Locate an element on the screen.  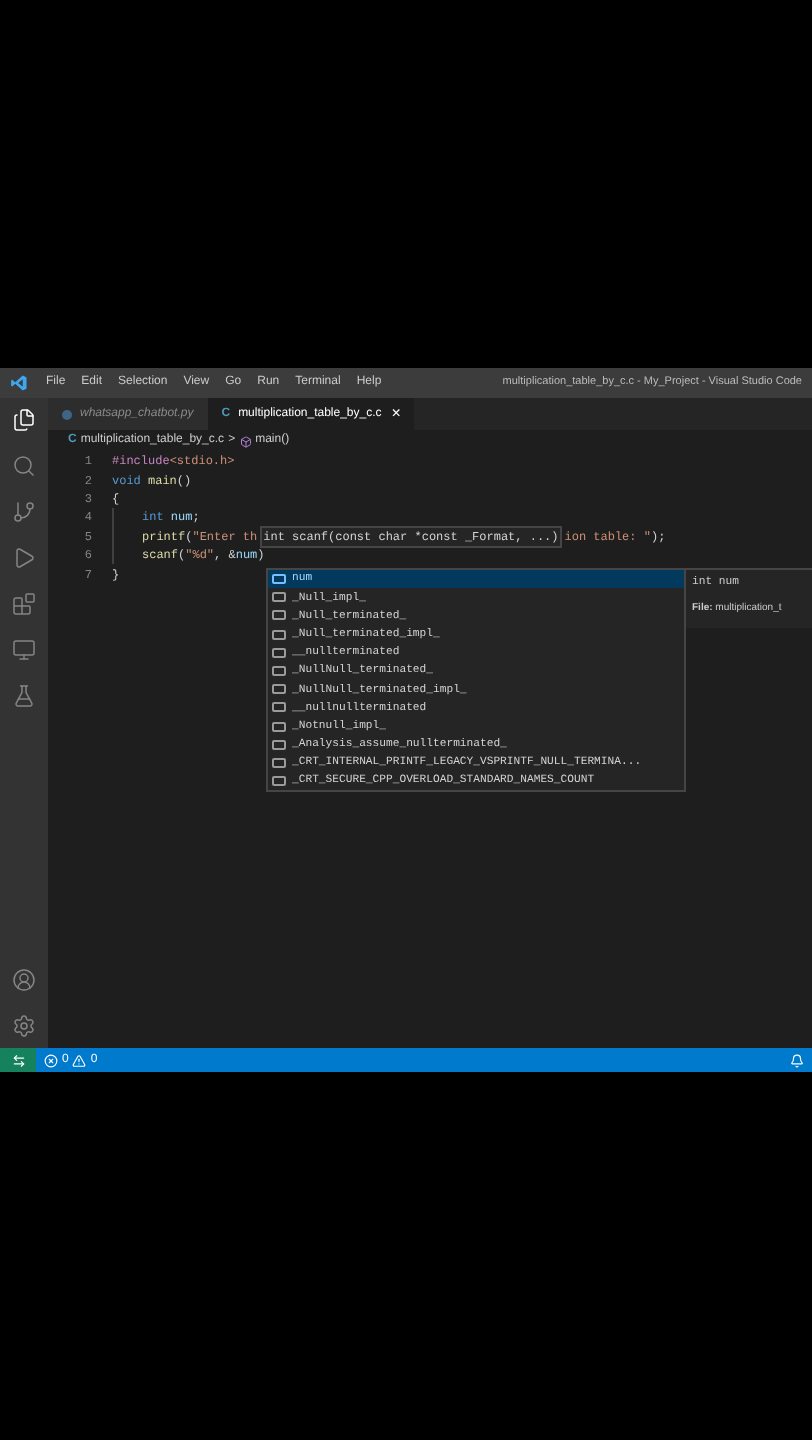
flask-icon is located at coordinates (24, 696).